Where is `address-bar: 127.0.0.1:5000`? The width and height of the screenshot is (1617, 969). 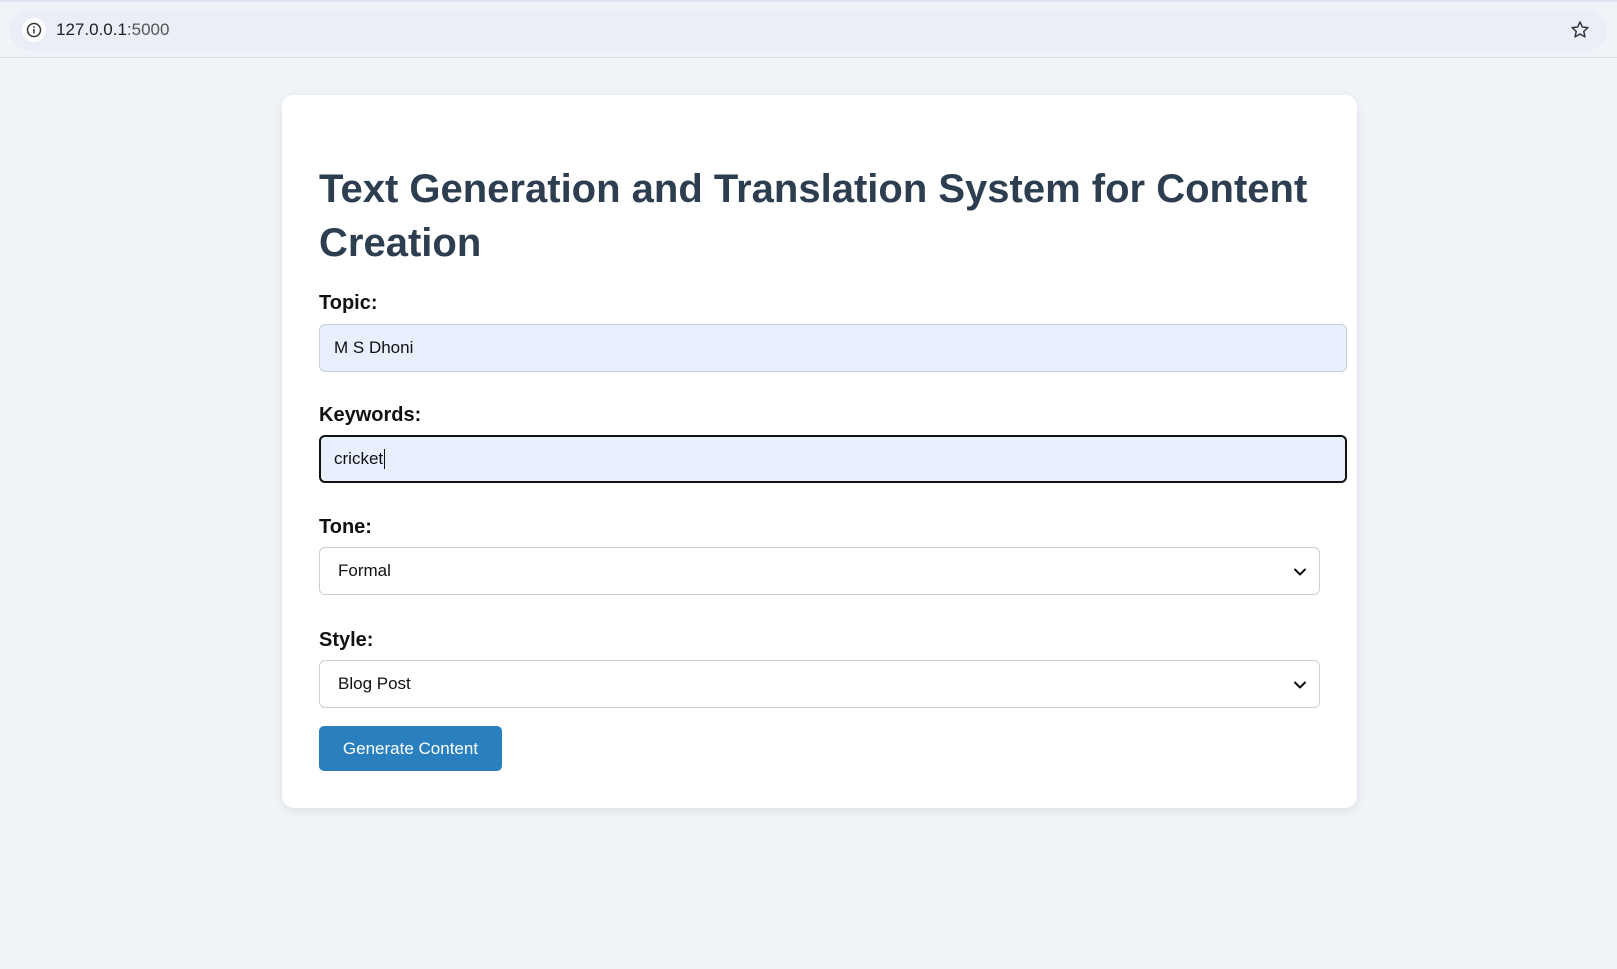
address-bar: 127.0.0.1:5000 is located at coordinates (808, 30).